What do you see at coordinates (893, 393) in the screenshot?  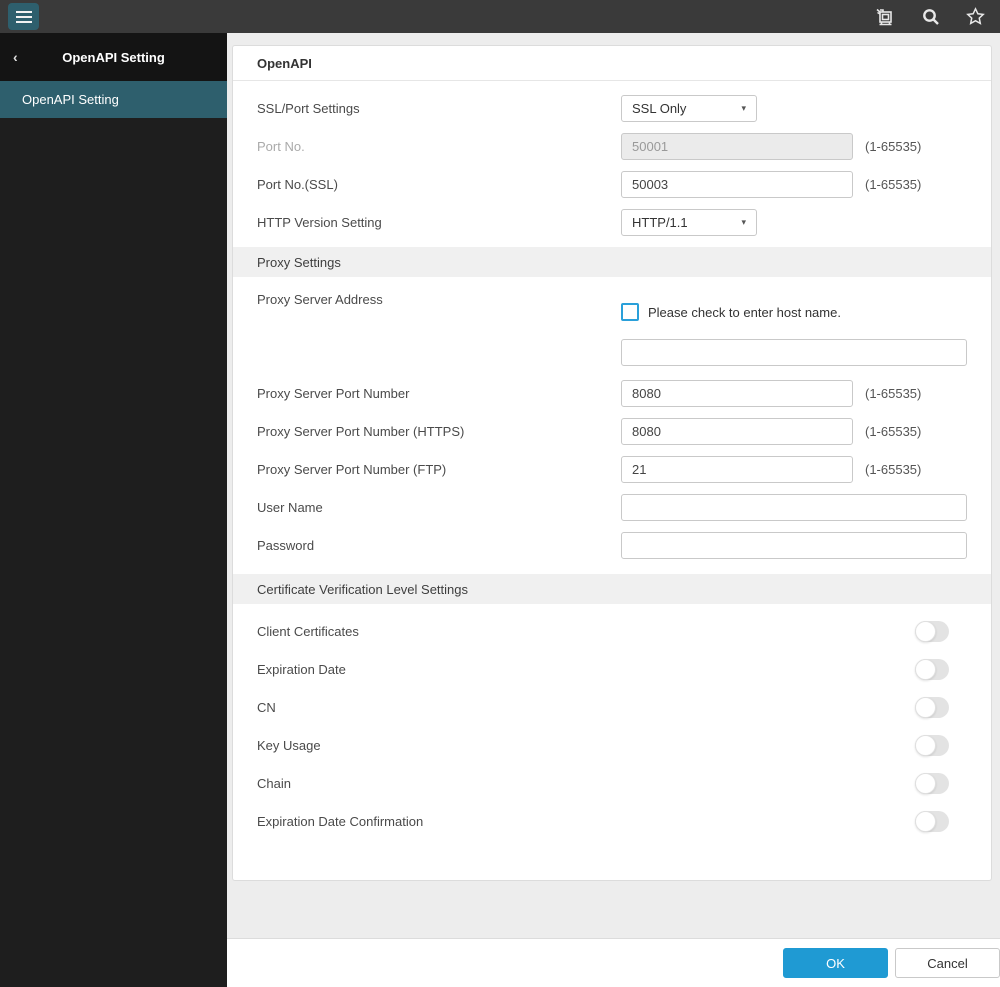 I see `proxy-port-range-hint: (1-65535)` at bounding box center [893, 393].